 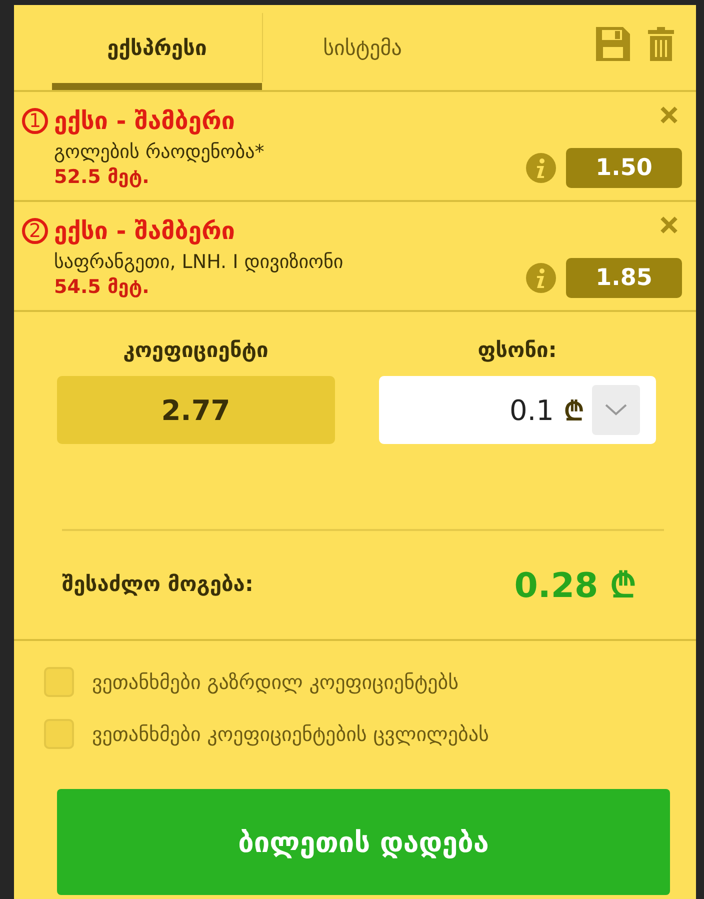 I want to click on bet-pick: 52.5 მეტ., so click(x=102, y=177).